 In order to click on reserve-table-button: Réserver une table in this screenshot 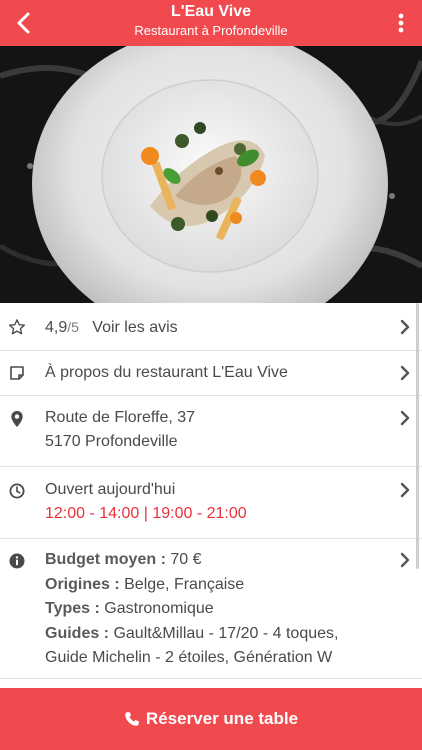, I will do `click(211, 719)`.